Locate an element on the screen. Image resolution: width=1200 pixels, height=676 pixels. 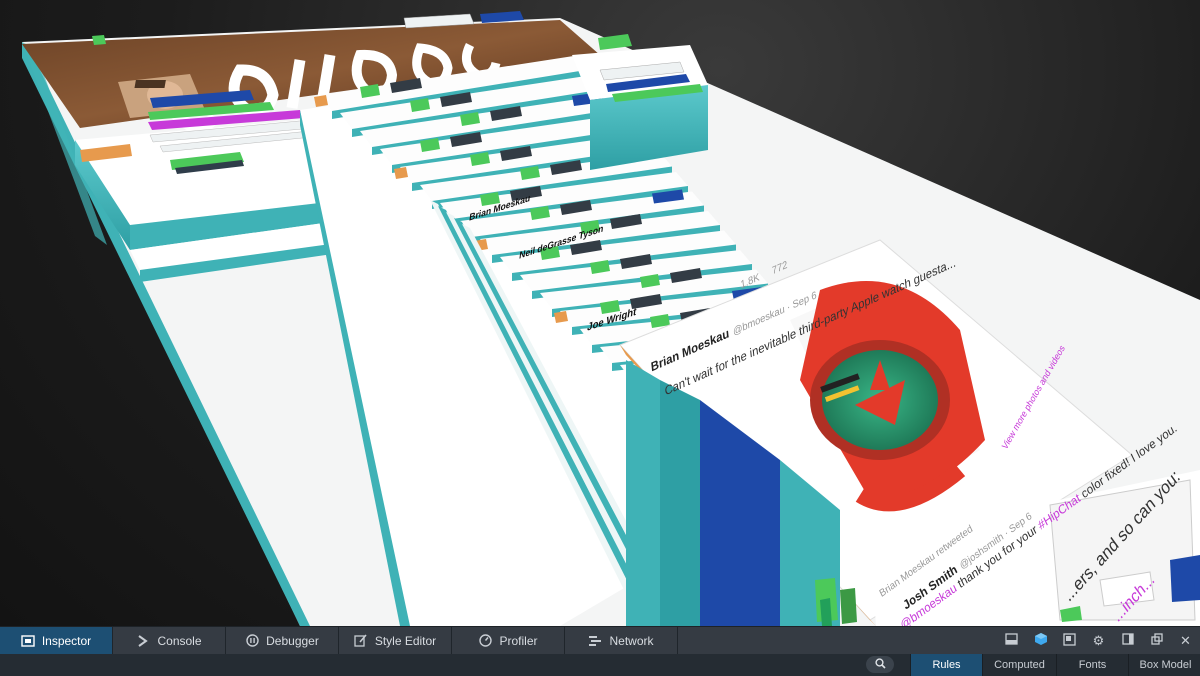
search-button is located at coordinates (880, 664).